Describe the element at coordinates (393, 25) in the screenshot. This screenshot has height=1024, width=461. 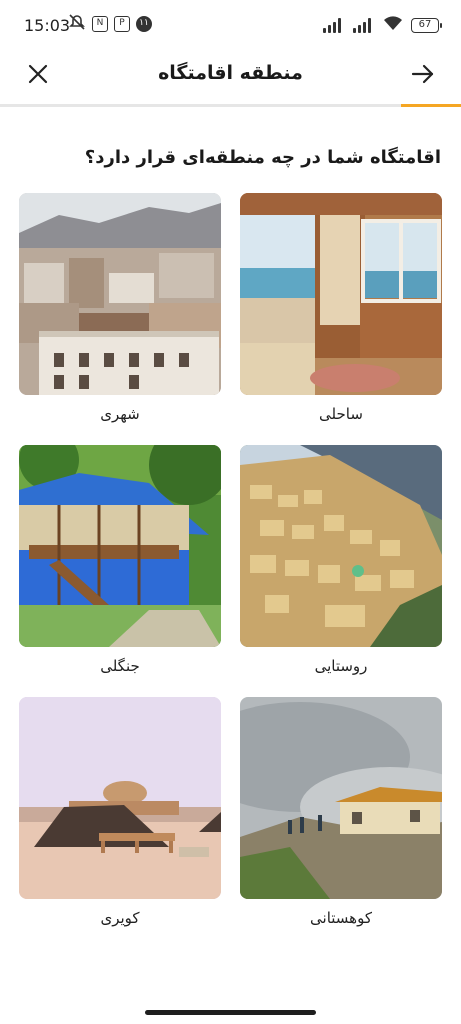
I see `wifi-icon` at that location.